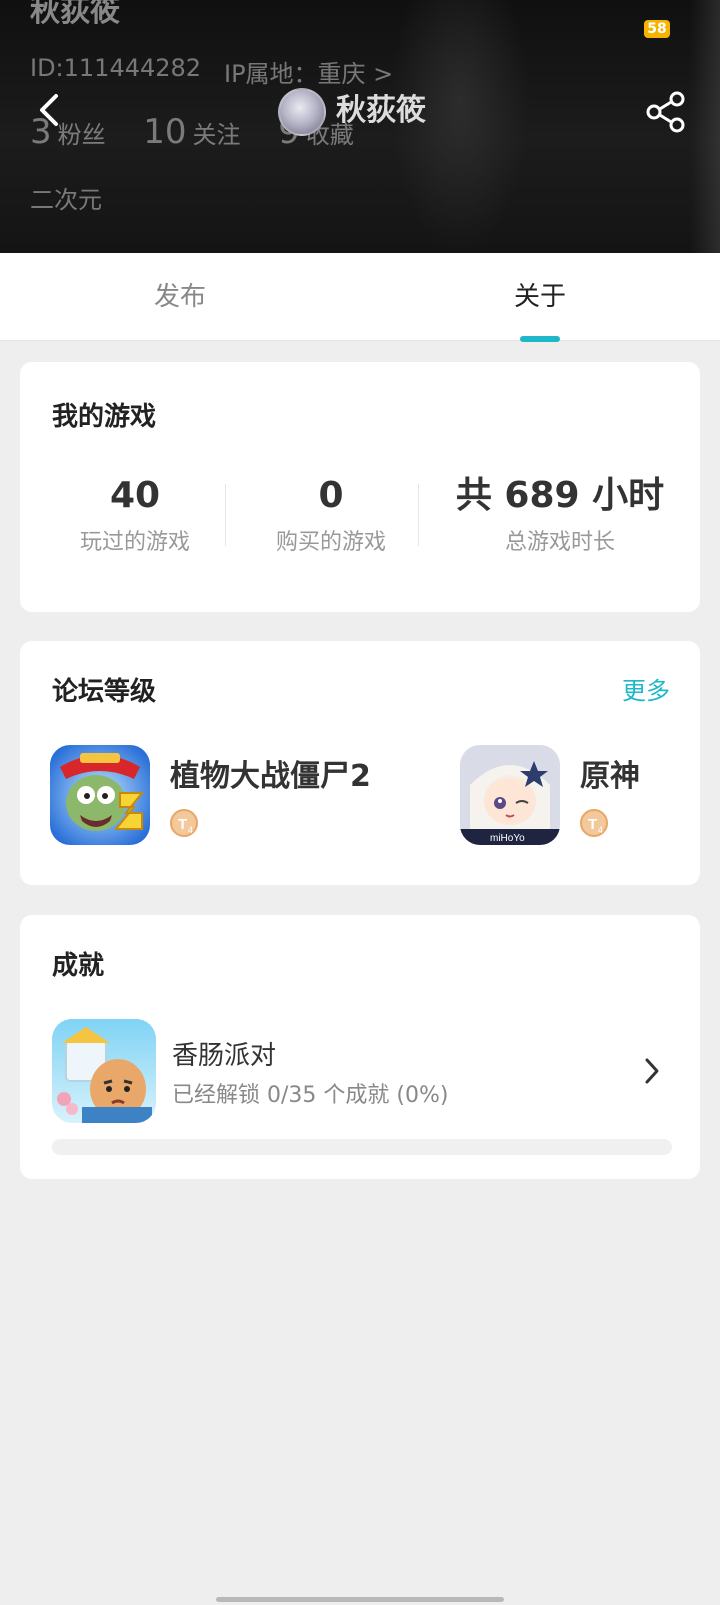 This screenshot has width=720, height=1605. Describe the element at coordinates (104, 692) in the screenshot. I see `card-title: 论坛等级` at that location.